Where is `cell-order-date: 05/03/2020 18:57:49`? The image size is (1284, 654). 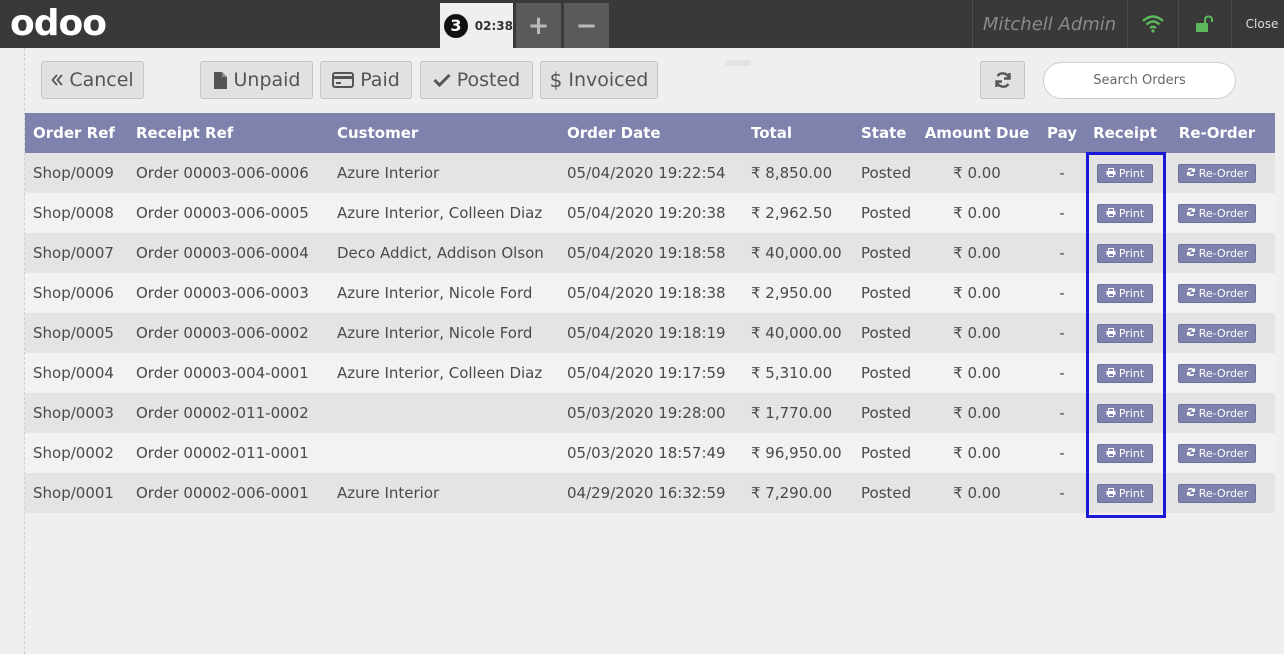
cell-order-date: 05/03/2020 18:57:49 is located at coordinates (646, 453).